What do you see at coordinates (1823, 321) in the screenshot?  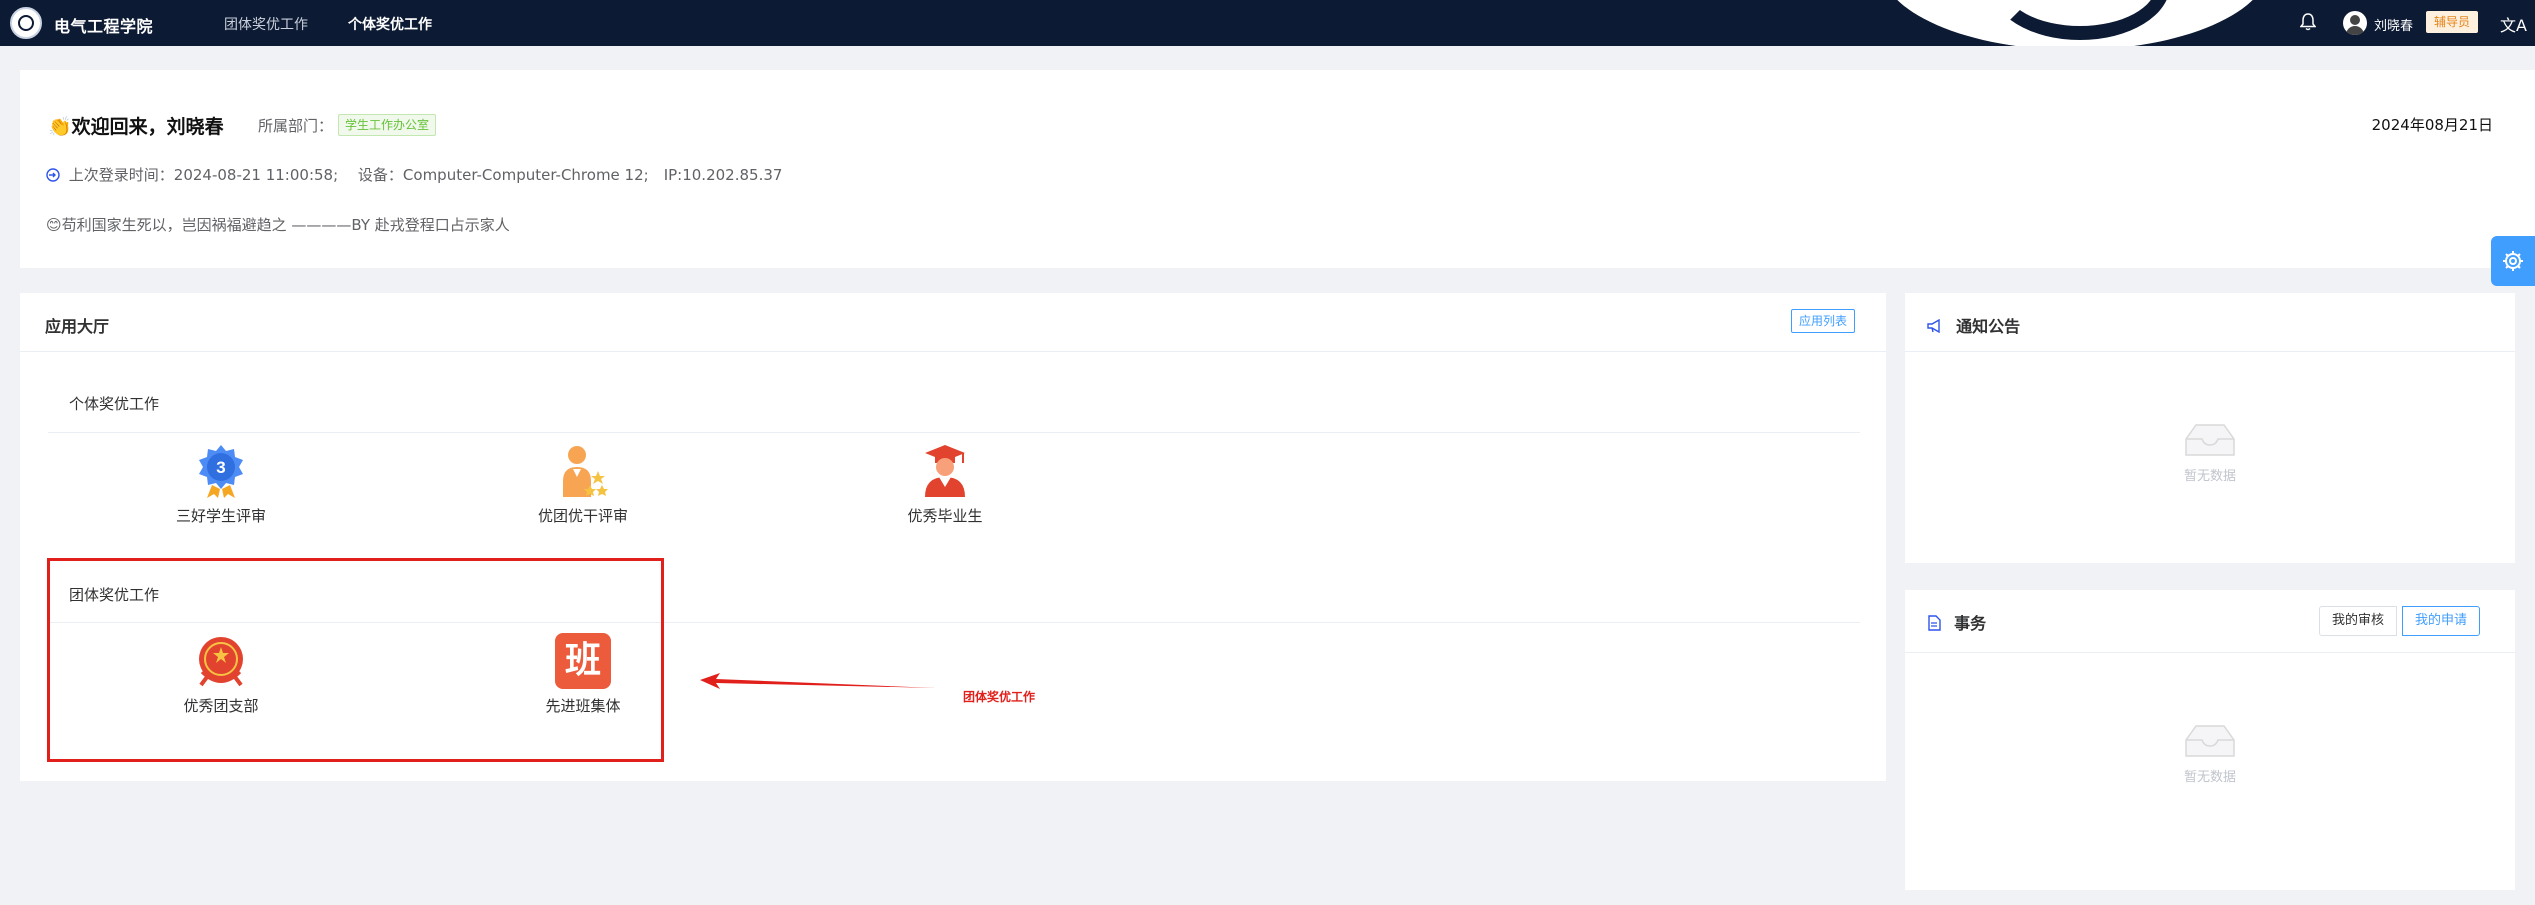 I see `app-list-button: 应用列表` at bounding box center [1823, 321].